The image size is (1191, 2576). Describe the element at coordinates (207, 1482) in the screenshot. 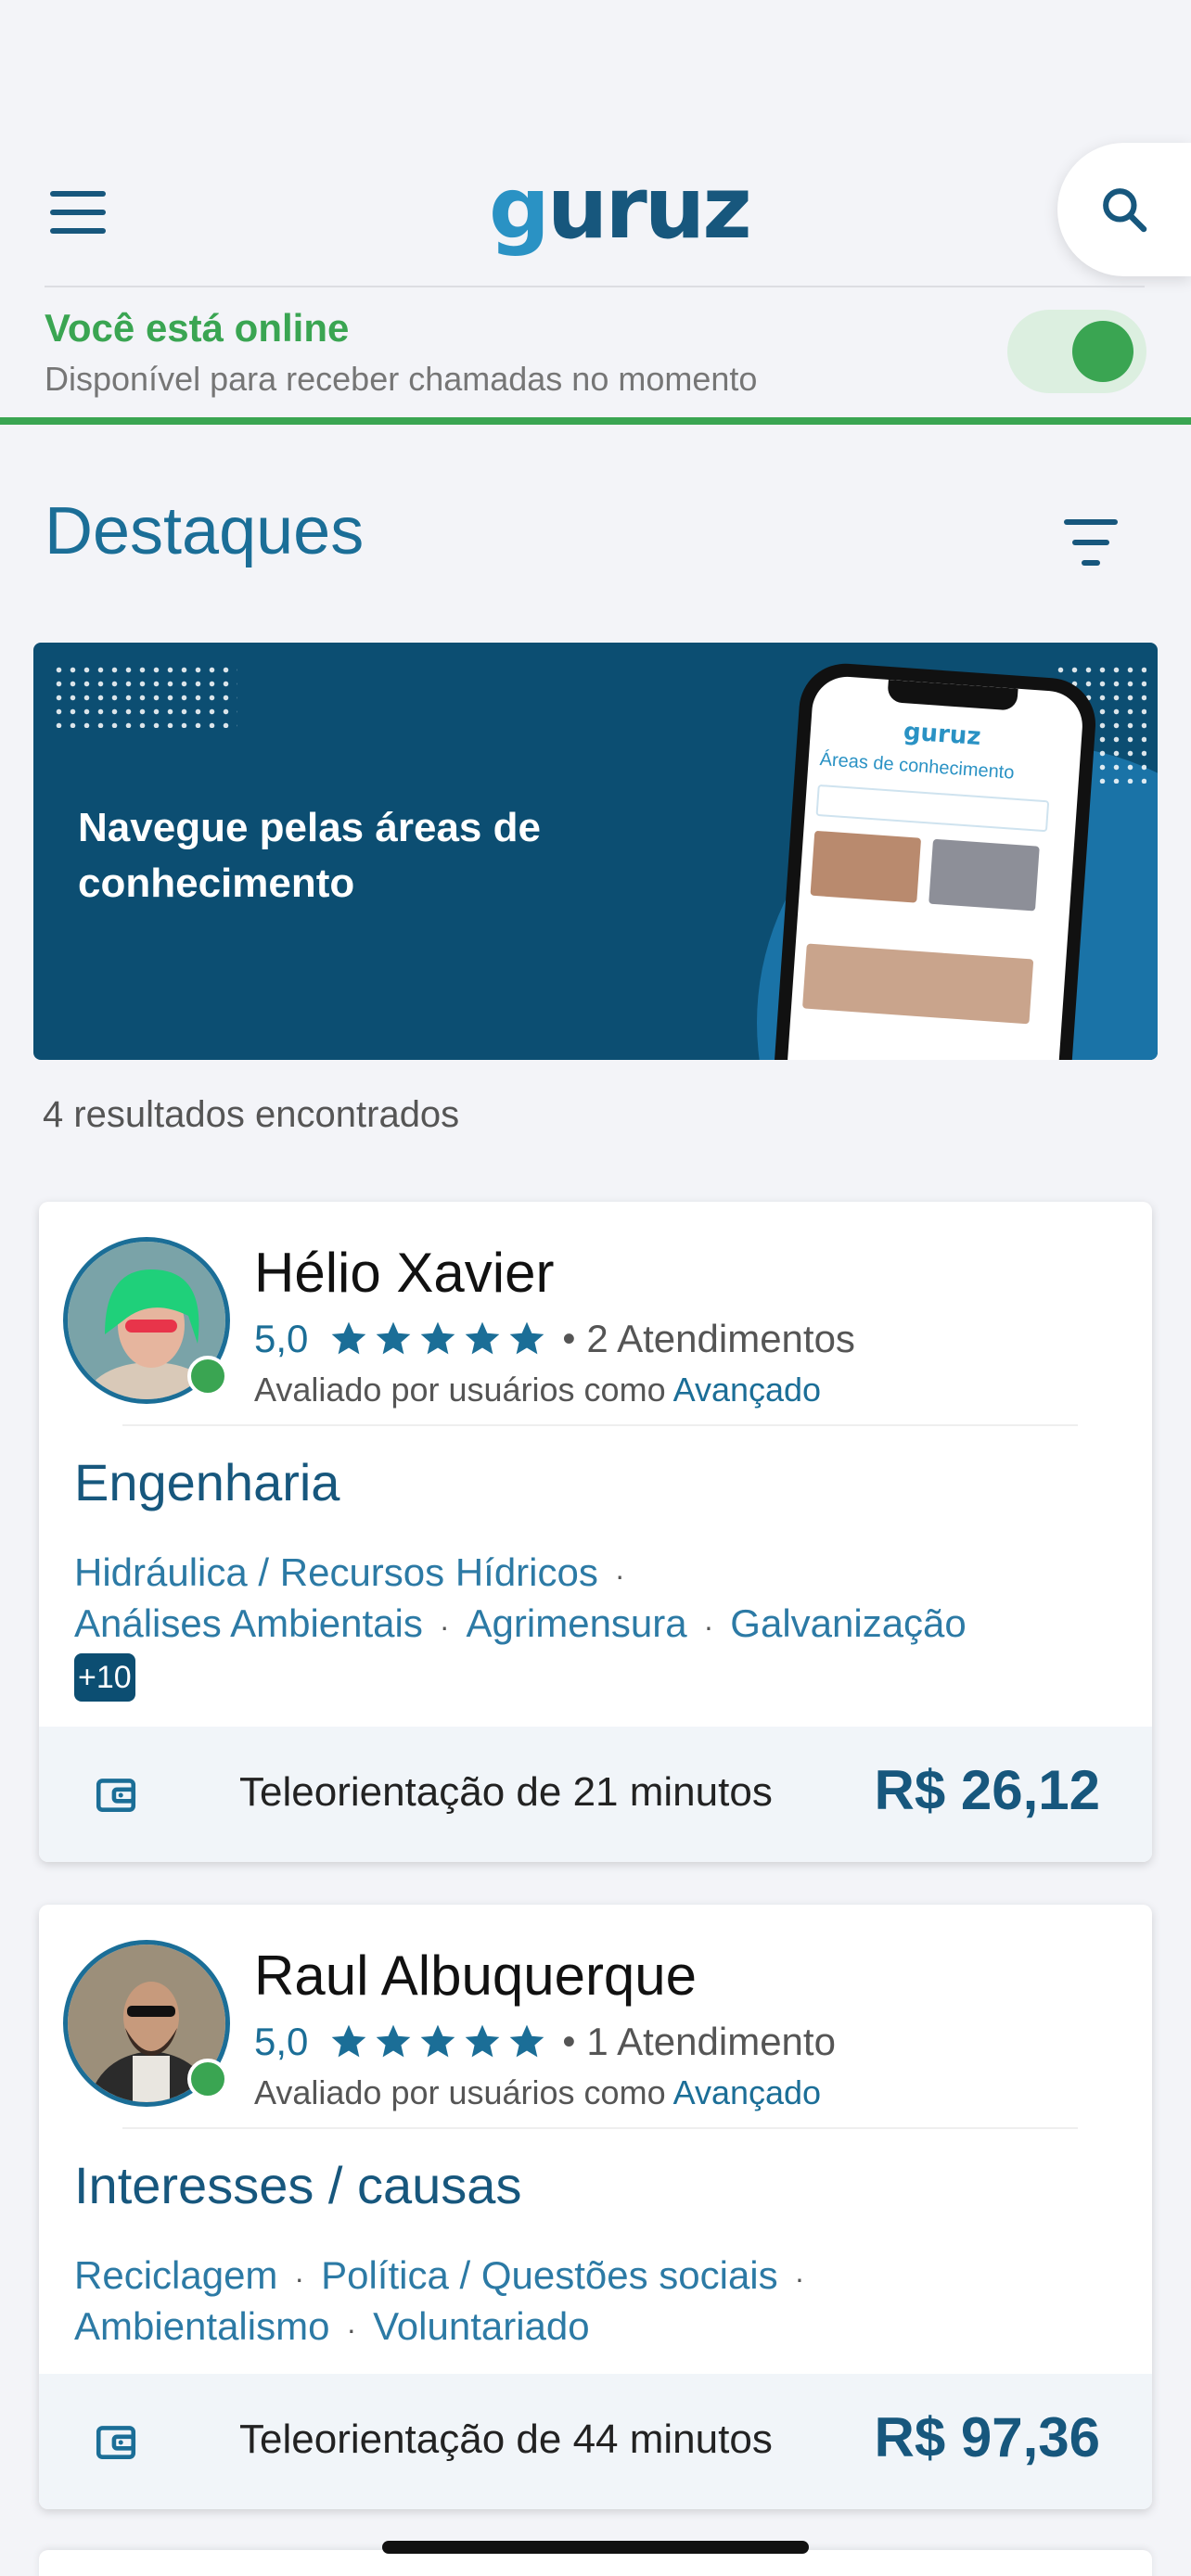

I see `expert-category: Engenharia` at that location.